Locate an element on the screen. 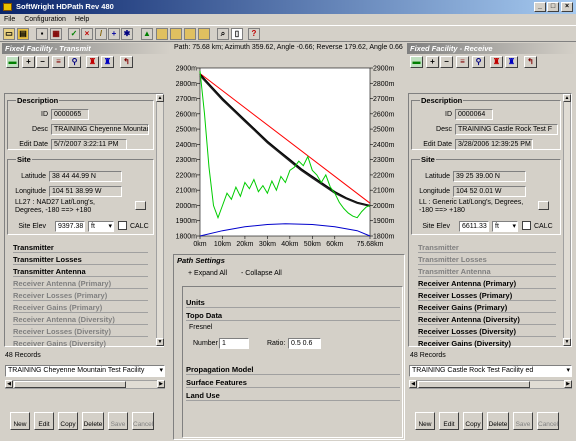 The width and height of the screenshot is (576, 441). receive-find-icon: ⚲ is located at coordinates (478, 62).